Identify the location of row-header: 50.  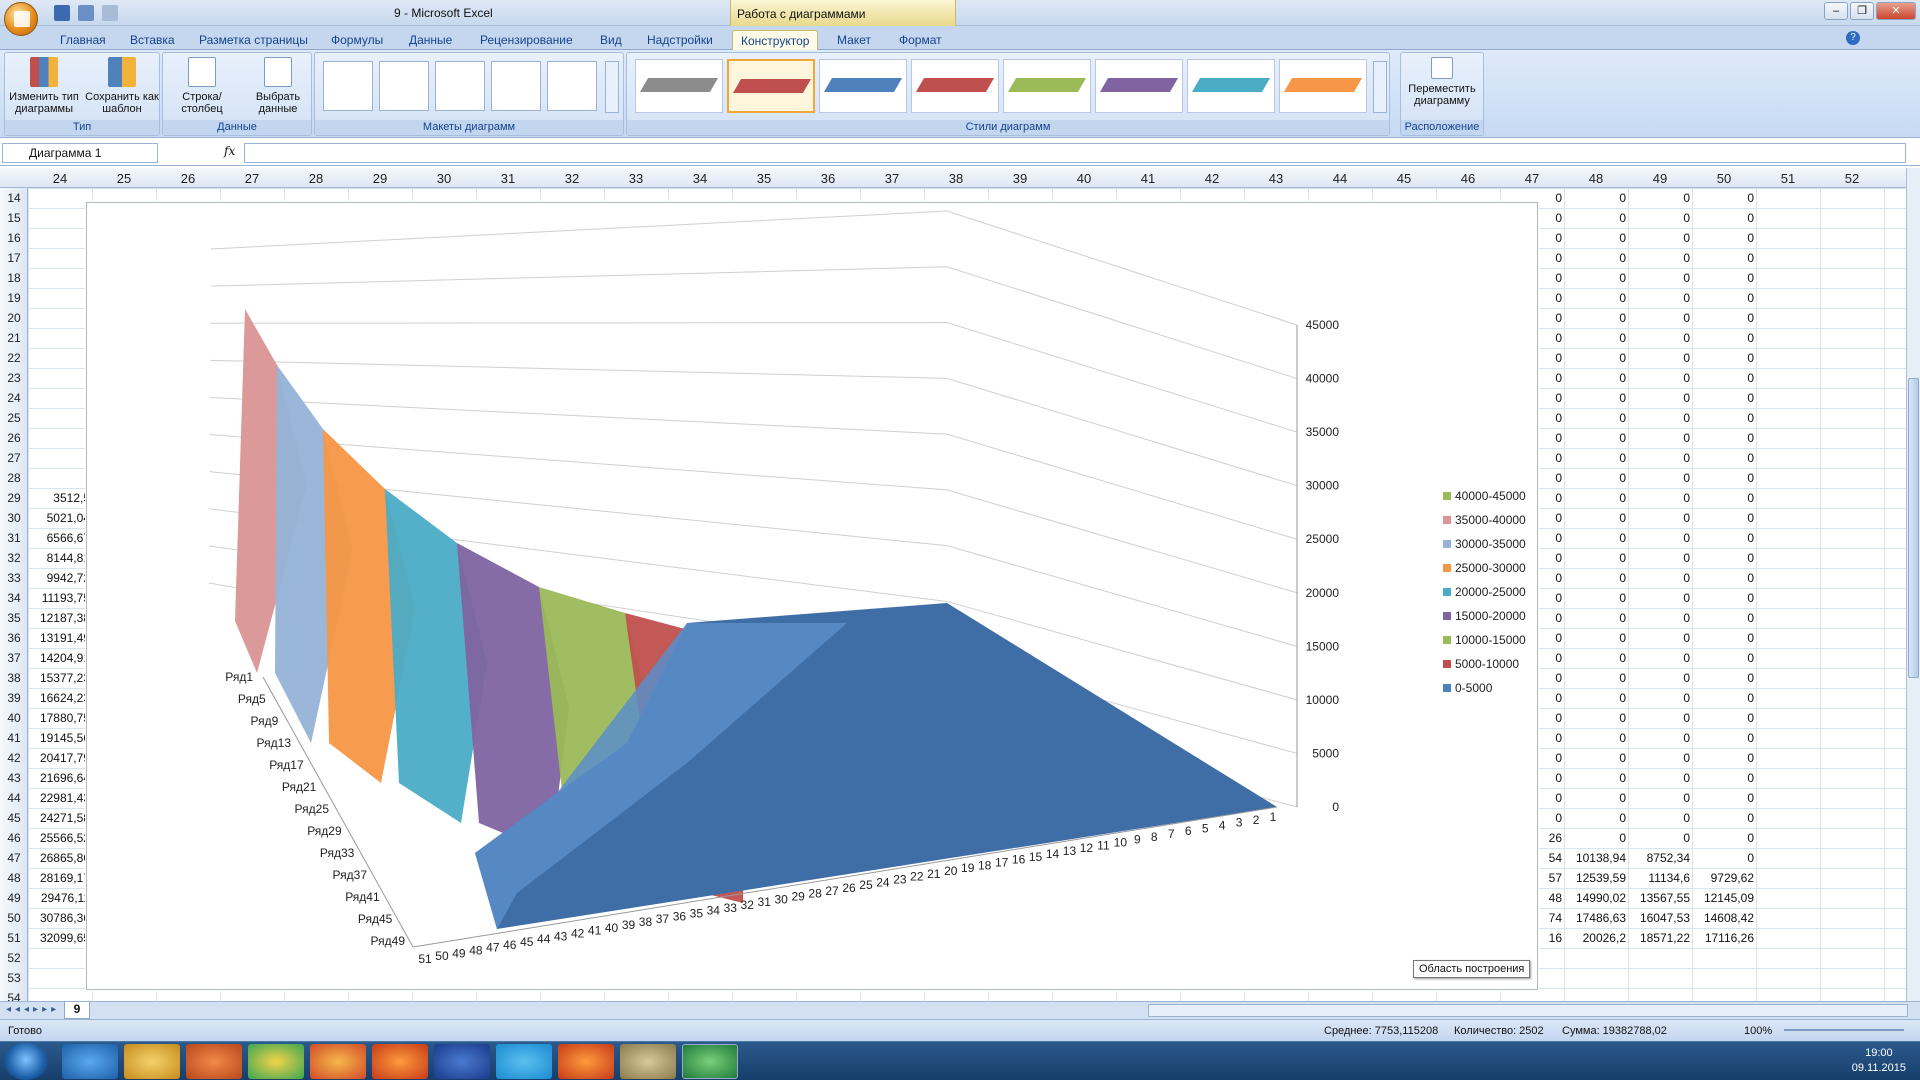
(14, 918).